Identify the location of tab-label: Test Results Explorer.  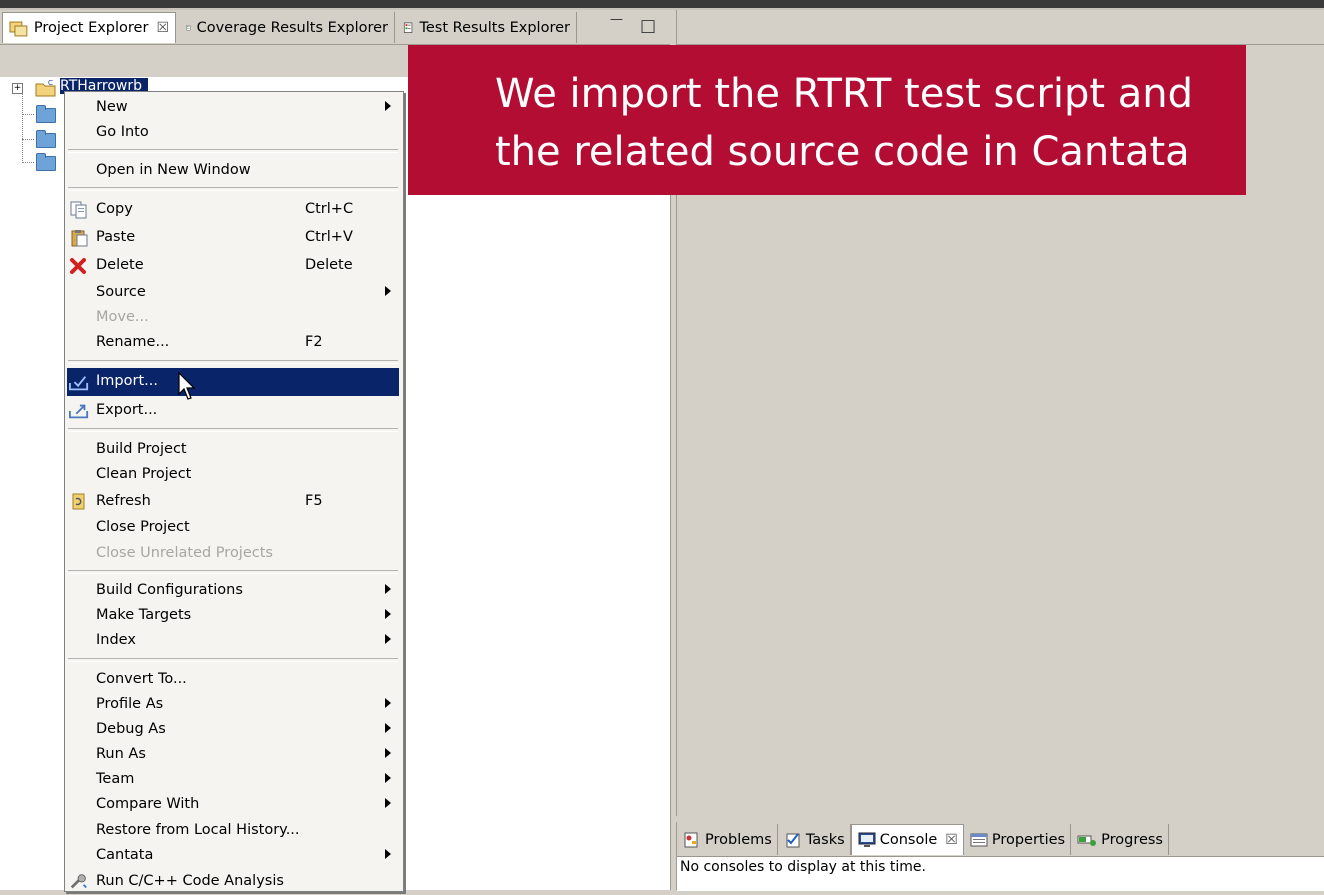
(494, 28).